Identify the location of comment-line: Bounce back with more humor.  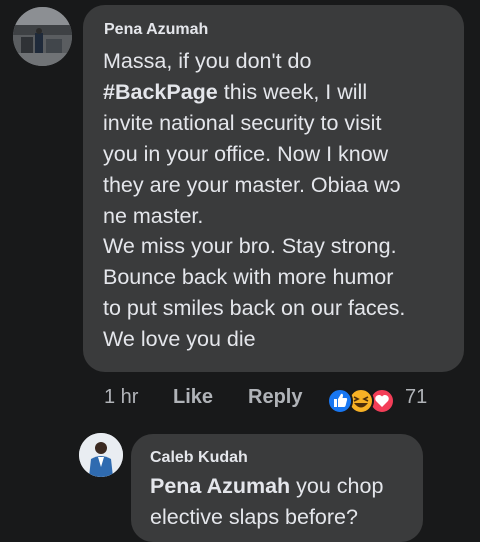
(248, 277).